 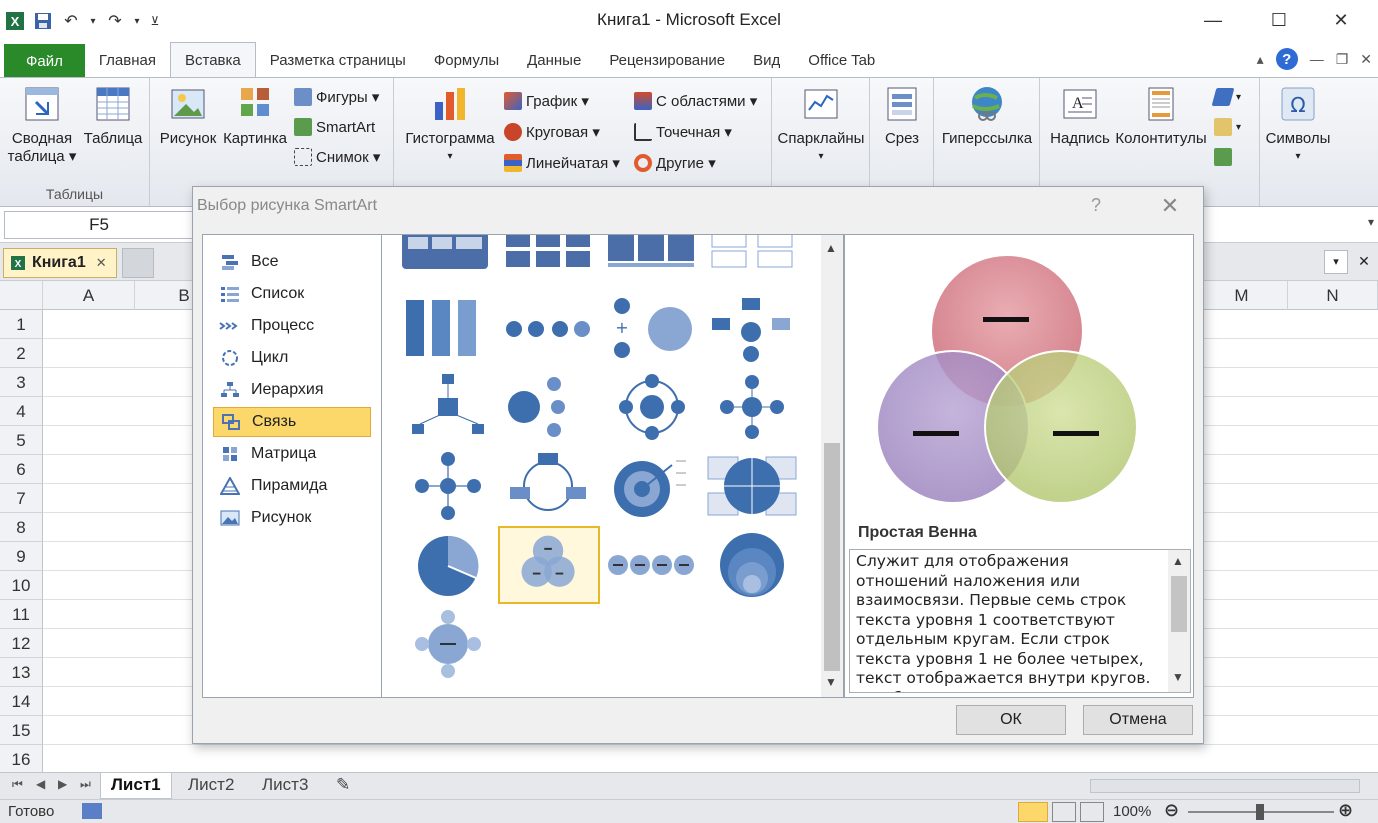 I want to click on tab-page-layout: Разметка страницы, so click(x=338, y=60).